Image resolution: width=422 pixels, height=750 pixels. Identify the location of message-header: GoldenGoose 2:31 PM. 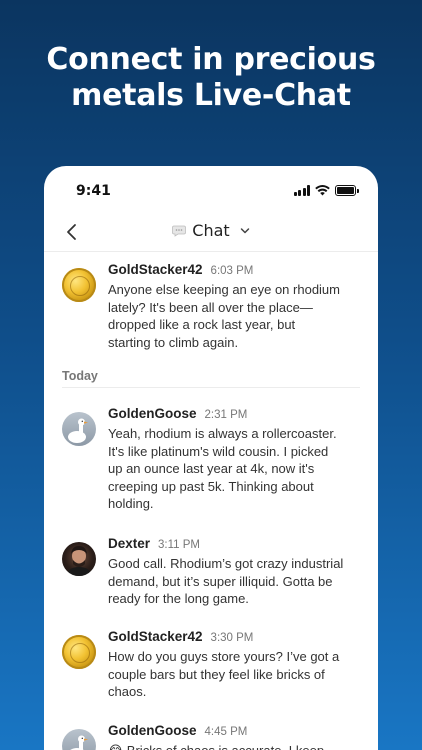
(177, 413).